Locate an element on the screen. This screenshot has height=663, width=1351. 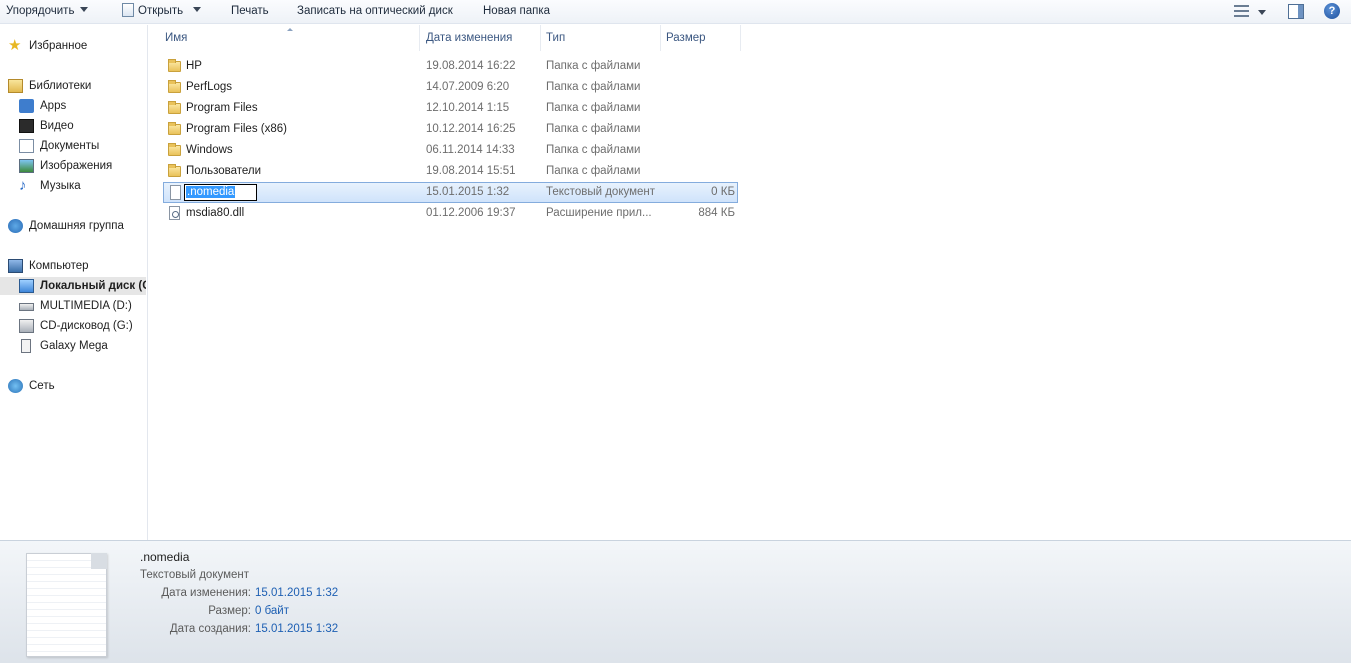
documents-icon is located at coordinates (26, 146).